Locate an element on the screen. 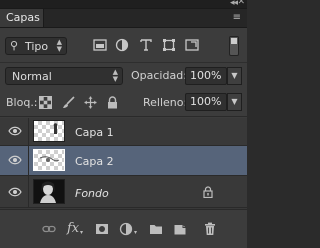  new-layer-icon is located at coordinates (180, 229).